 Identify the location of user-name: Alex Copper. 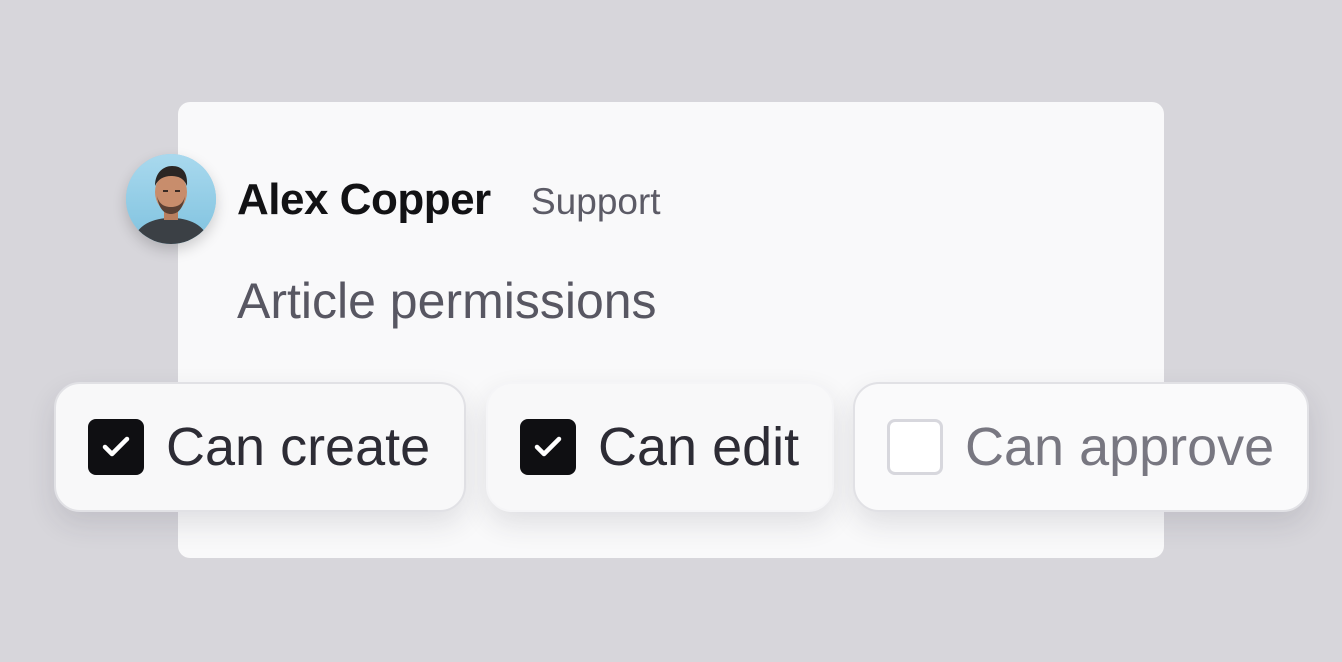
(364, 199).